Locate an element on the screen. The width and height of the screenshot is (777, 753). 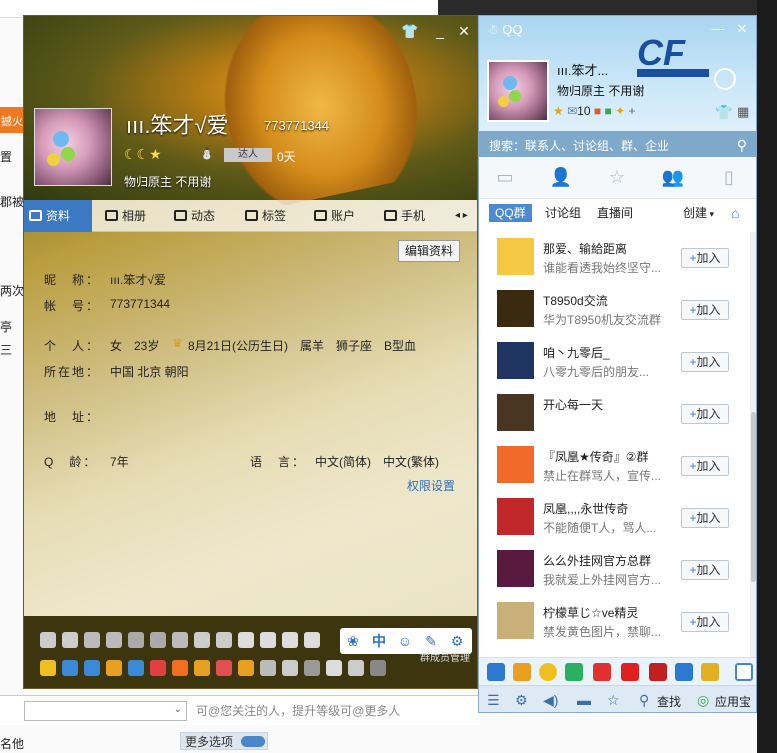
close-icon: ✕ is located at coordinates (464, 31).